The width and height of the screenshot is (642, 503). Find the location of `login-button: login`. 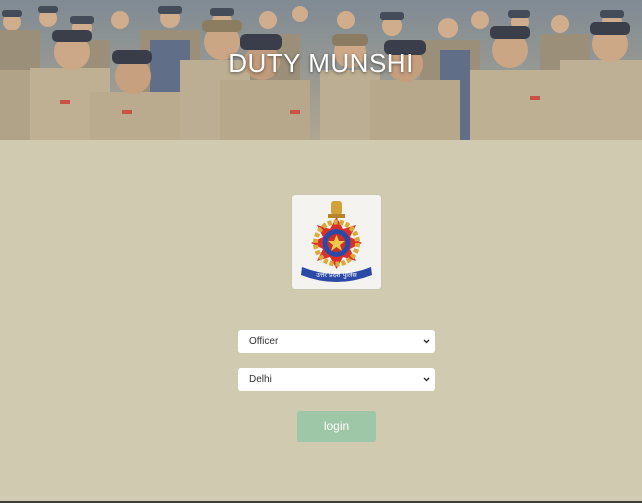

login-button: login is located at coordinates (336, 426).